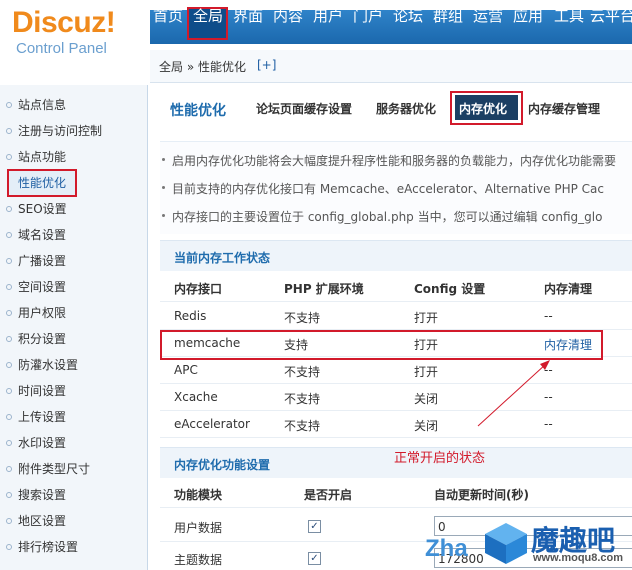 The width and height of the screenshot is (632, 570). Describe the element at coordinates (198, 560) in the screenshot. I see `func-name: 主题数据` at that location.